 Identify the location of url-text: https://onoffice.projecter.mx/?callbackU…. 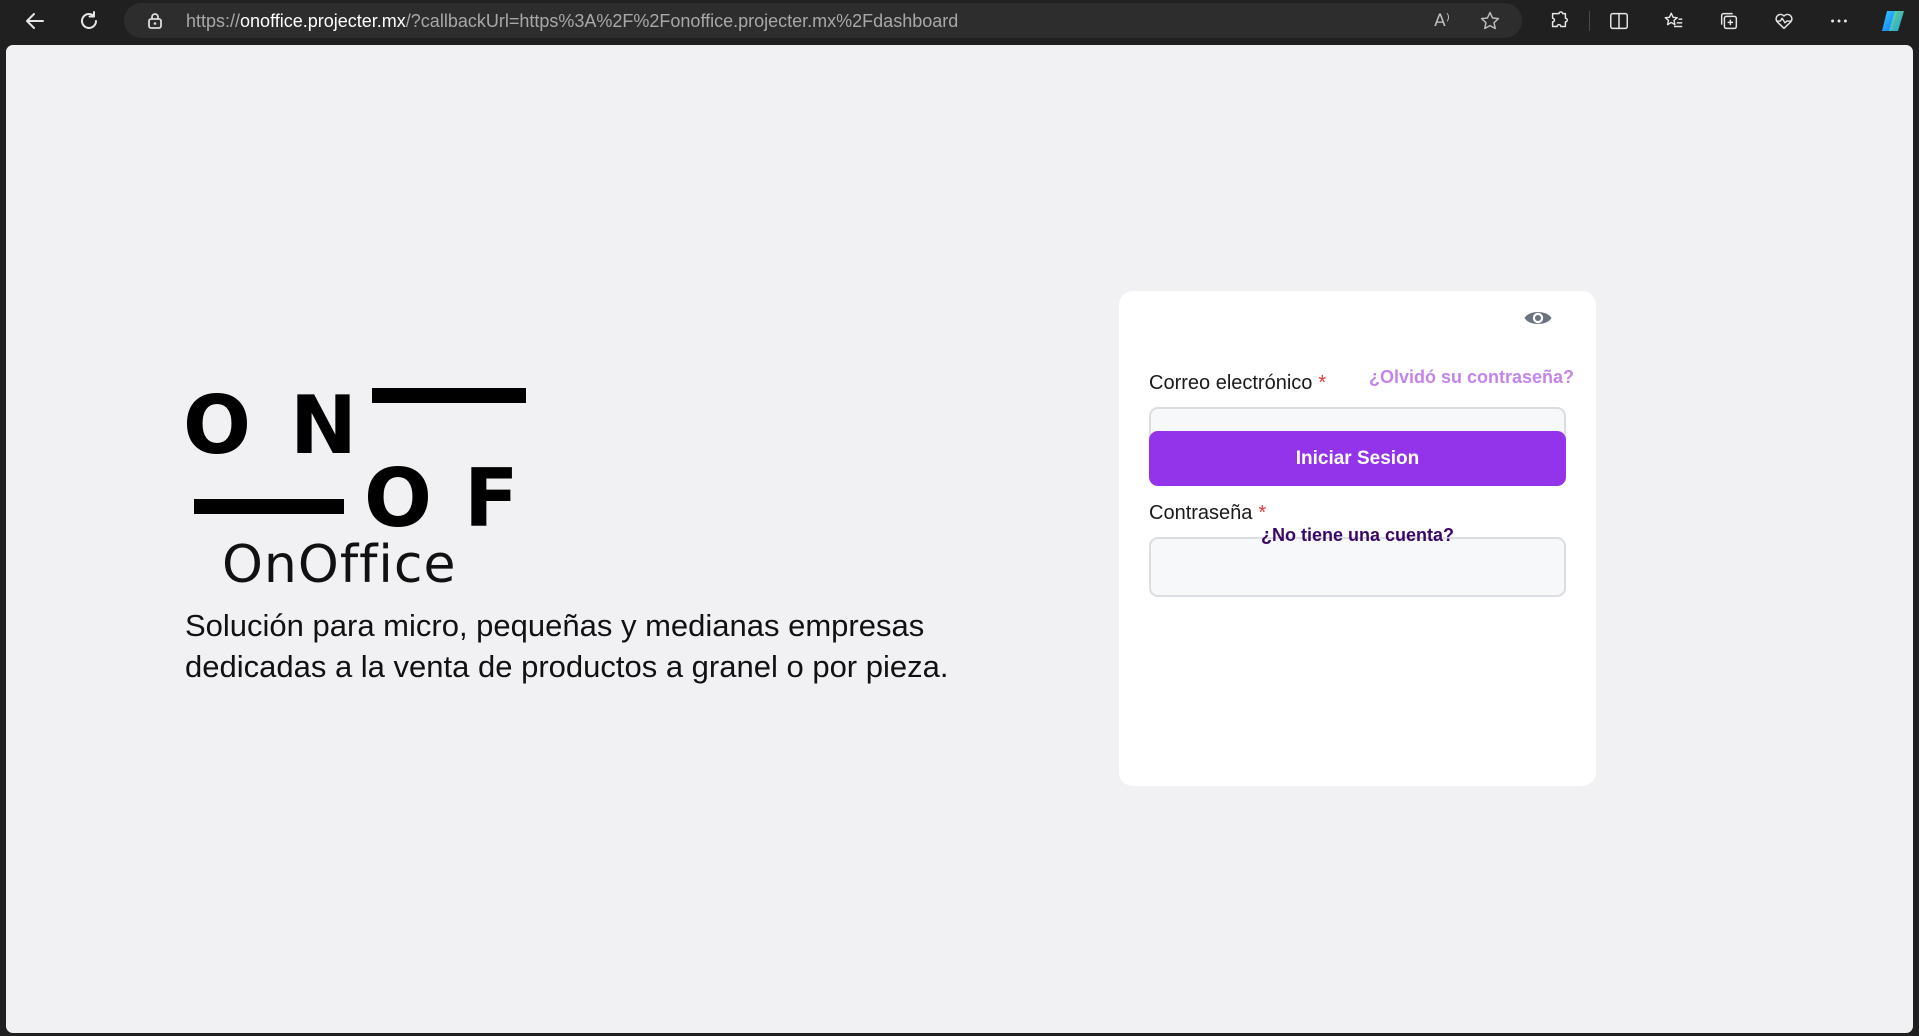
(572, 21).